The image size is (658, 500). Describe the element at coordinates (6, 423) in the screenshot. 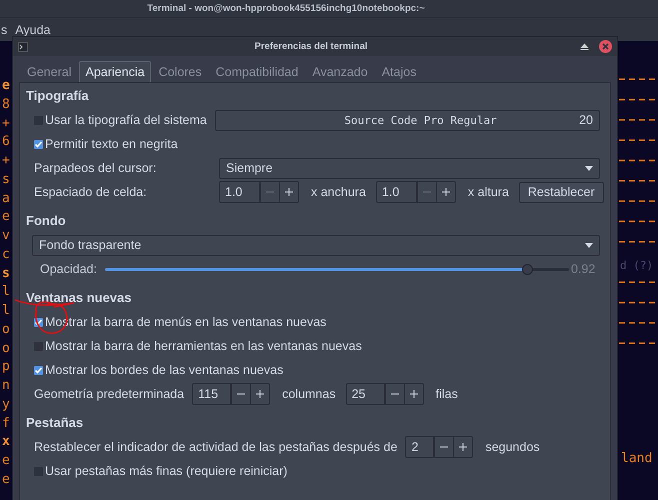

I see `terminal-text: f` at that location.